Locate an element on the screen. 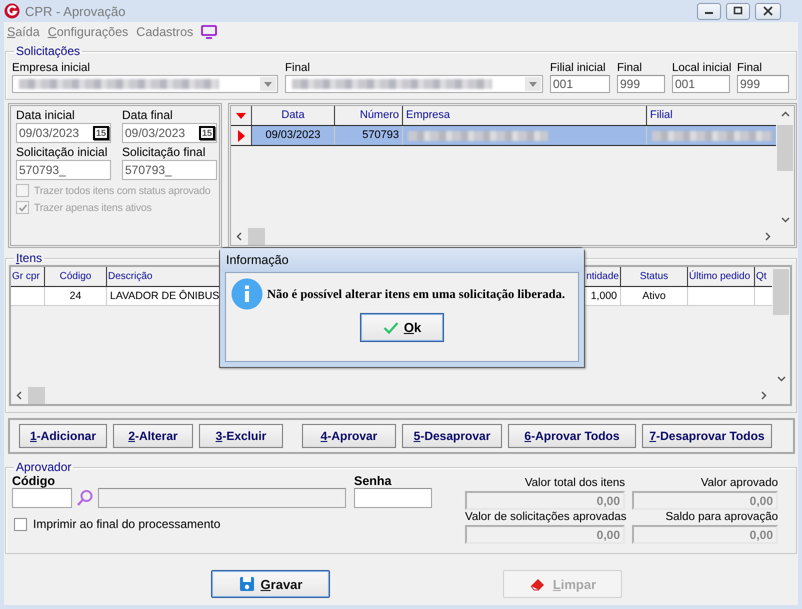  group-legend: Itens is located at coordinates (29, 258).